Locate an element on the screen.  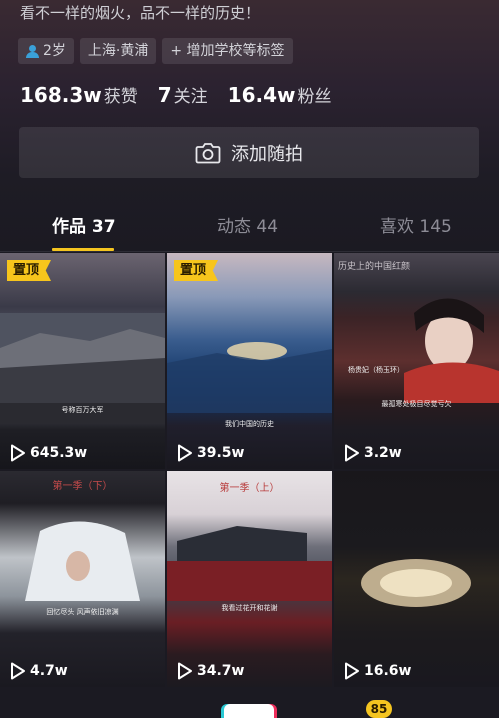
play-count-value: 16.6w is located at coordinates (388, 671).